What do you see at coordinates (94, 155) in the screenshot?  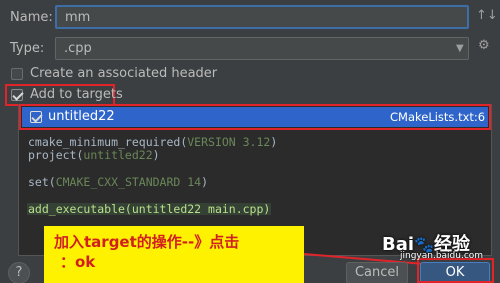 I see `code-line-2: project(untitled22)` at bounding box center [94, 155].